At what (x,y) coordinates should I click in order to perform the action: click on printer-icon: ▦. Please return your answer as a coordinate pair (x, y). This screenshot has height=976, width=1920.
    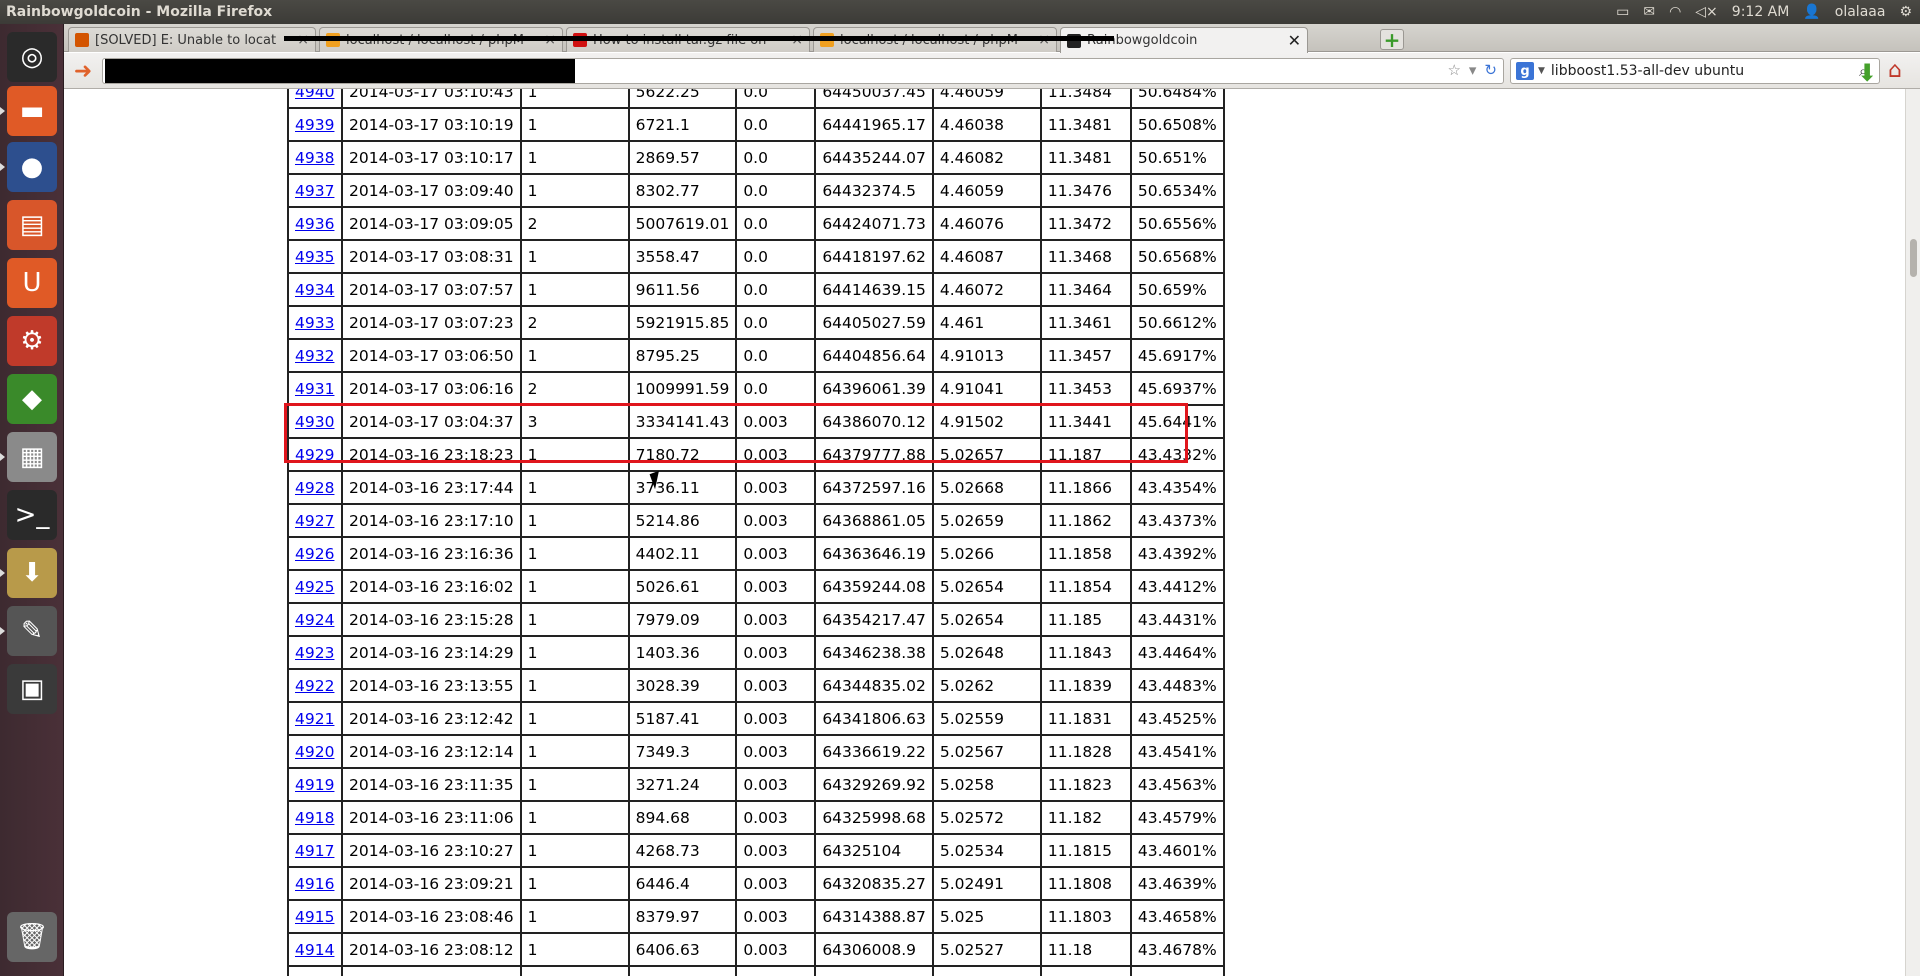
    Looking at the image, I should click on (32, 457).